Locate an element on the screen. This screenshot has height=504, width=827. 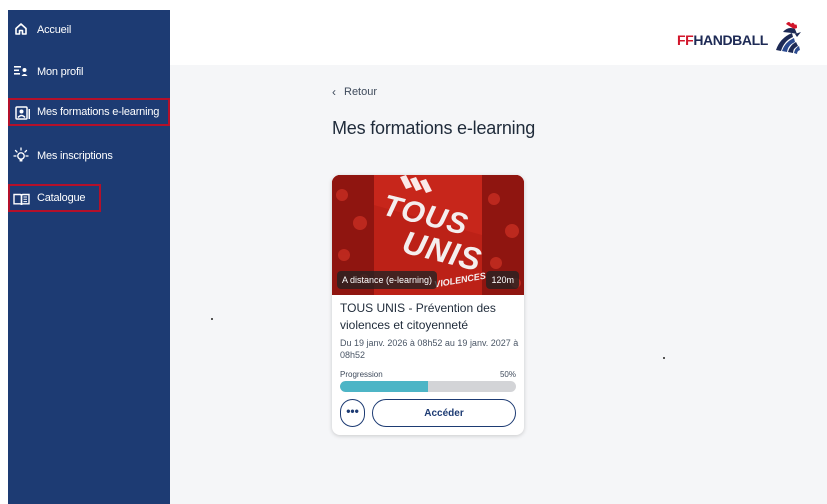
duration-badge: 120m is located at coordinates (502, 280).